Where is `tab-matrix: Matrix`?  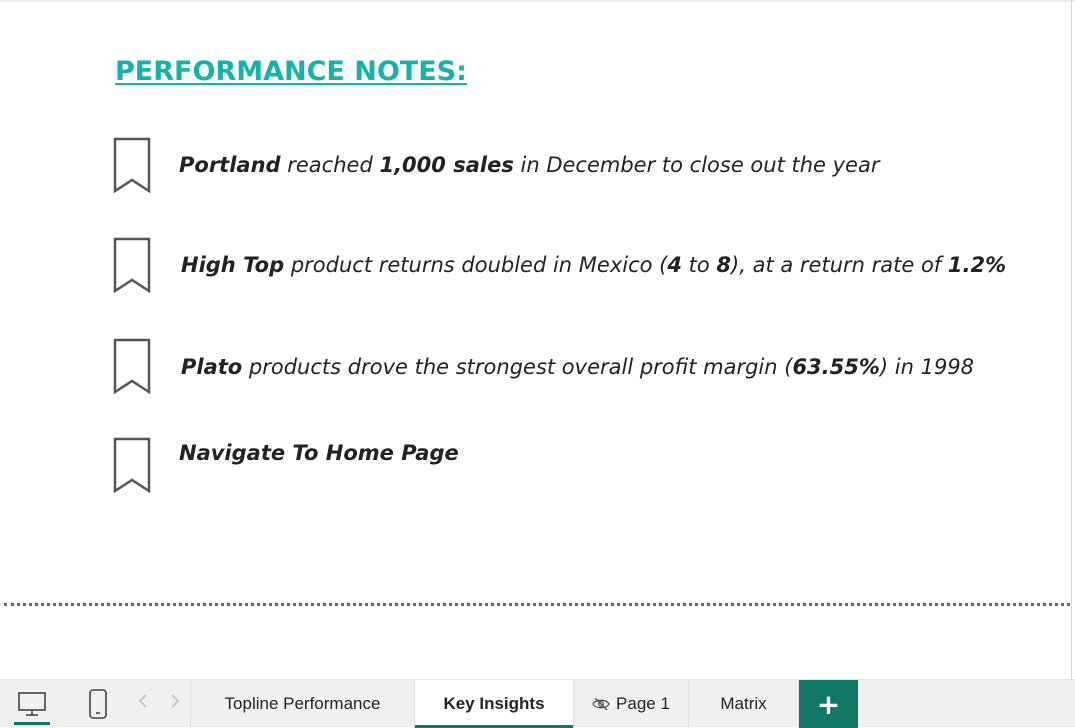 tab-matrix: Matrix is located at coordinates (743, 704).